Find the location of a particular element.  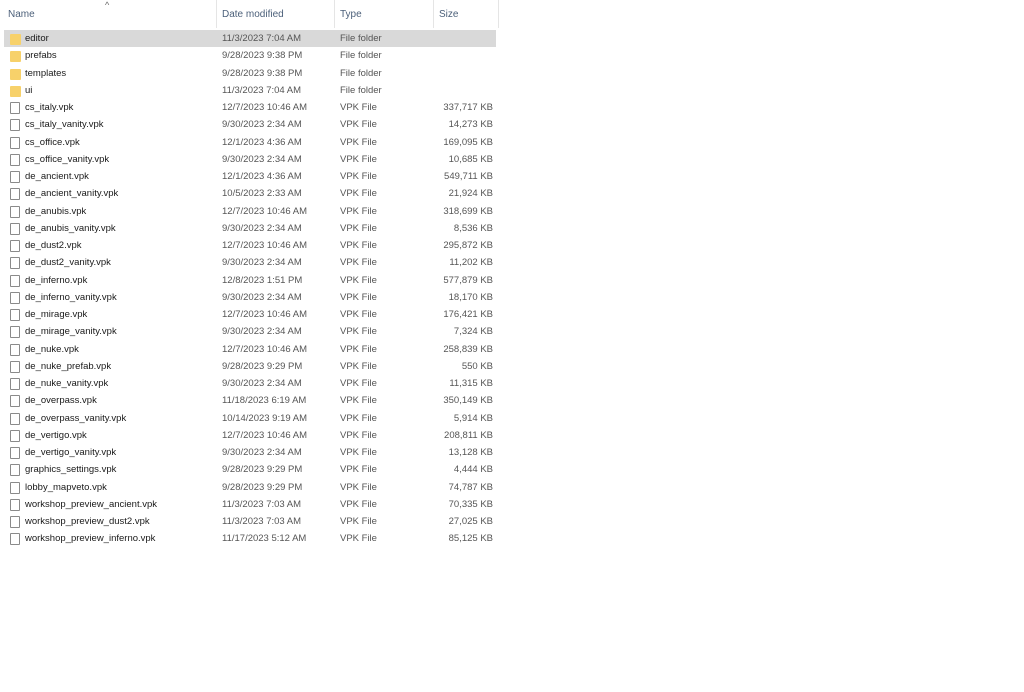

column-date-modified: Date modified is located at coordinates (275, 14).